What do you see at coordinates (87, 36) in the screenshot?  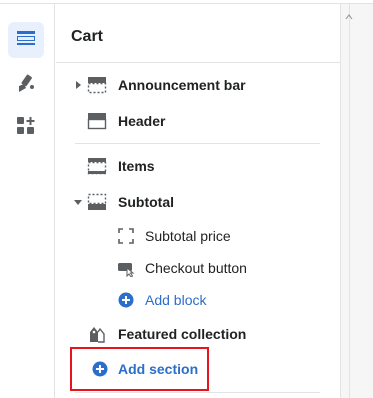 I see `page-title: Cart` at bounding box center [87, 36].